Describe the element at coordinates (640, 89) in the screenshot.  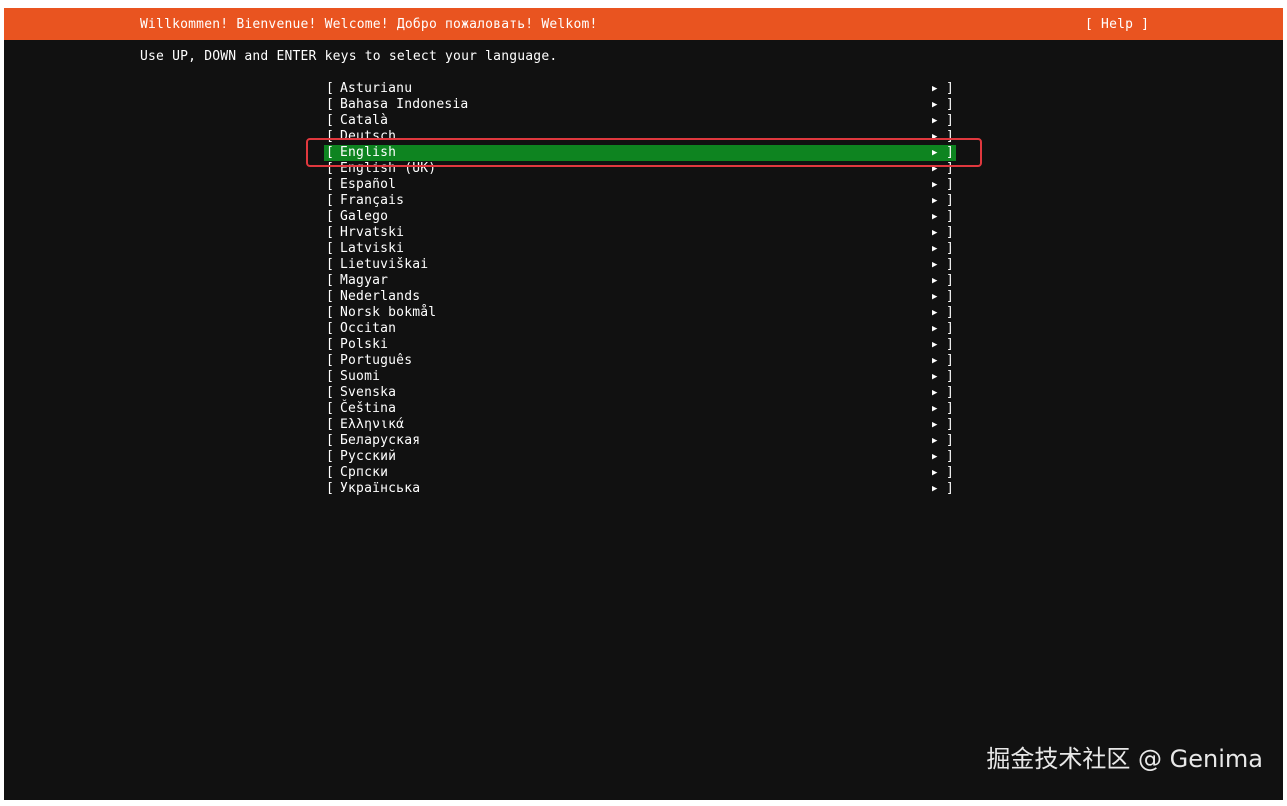
I see `language-item: [ Asturianu ▶]` at that location.